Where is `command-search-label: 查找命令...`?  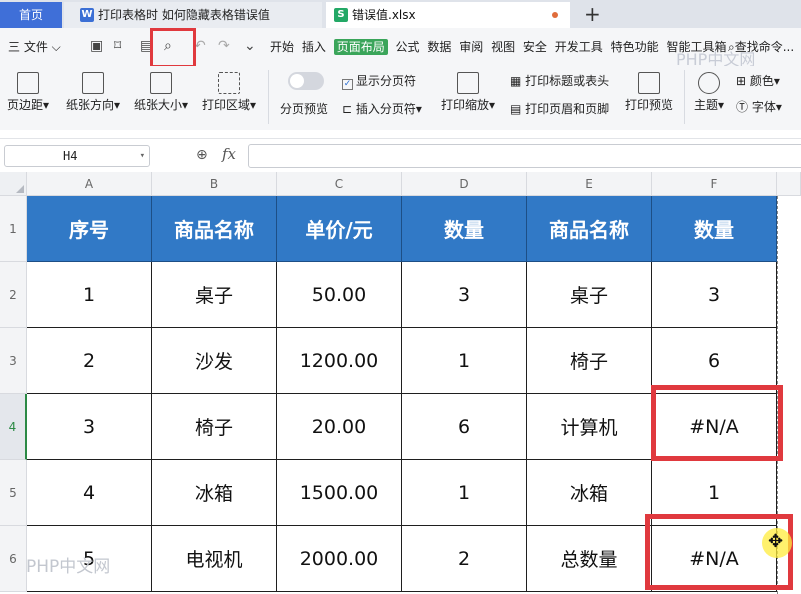 command-search-label: 查找命令... is located at coordinates (764, 47).